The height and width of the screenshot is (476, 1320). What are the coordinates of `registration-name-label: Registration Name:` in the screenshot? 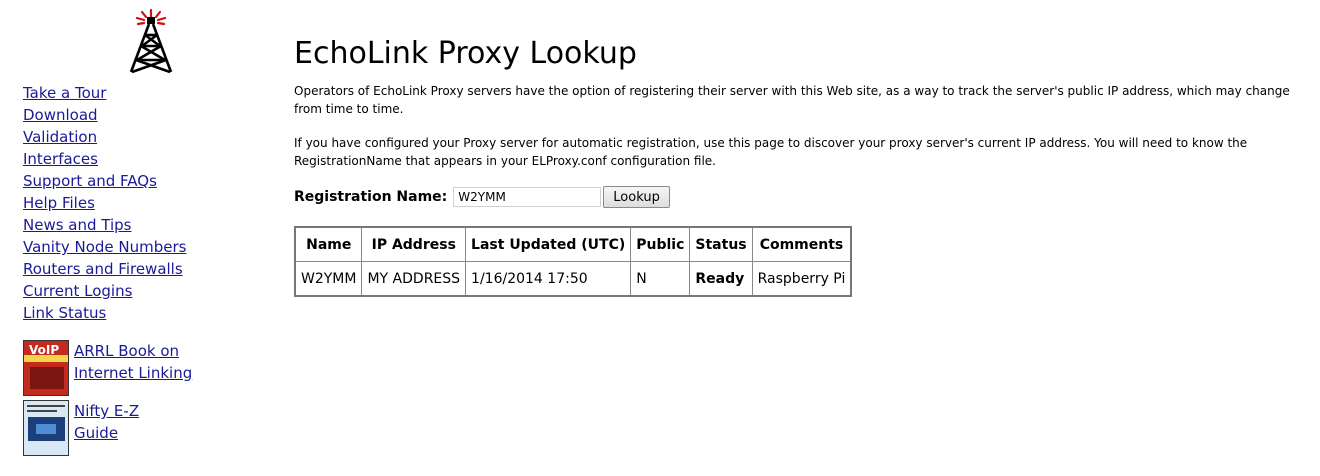 It's located at (371, 197).